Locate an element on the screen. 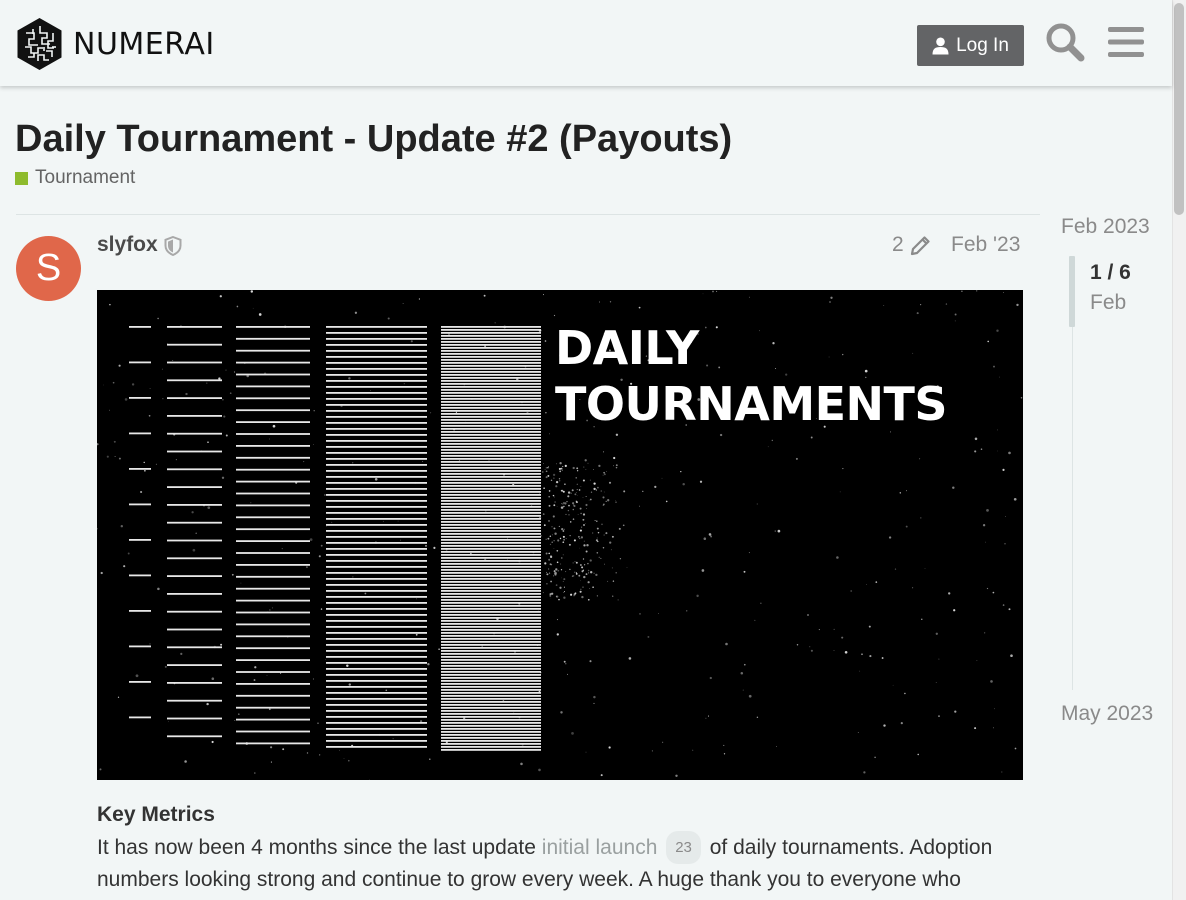 The width and height of the screenshot is (1186, 900). avatar: S is located at coordinates (48, 268).